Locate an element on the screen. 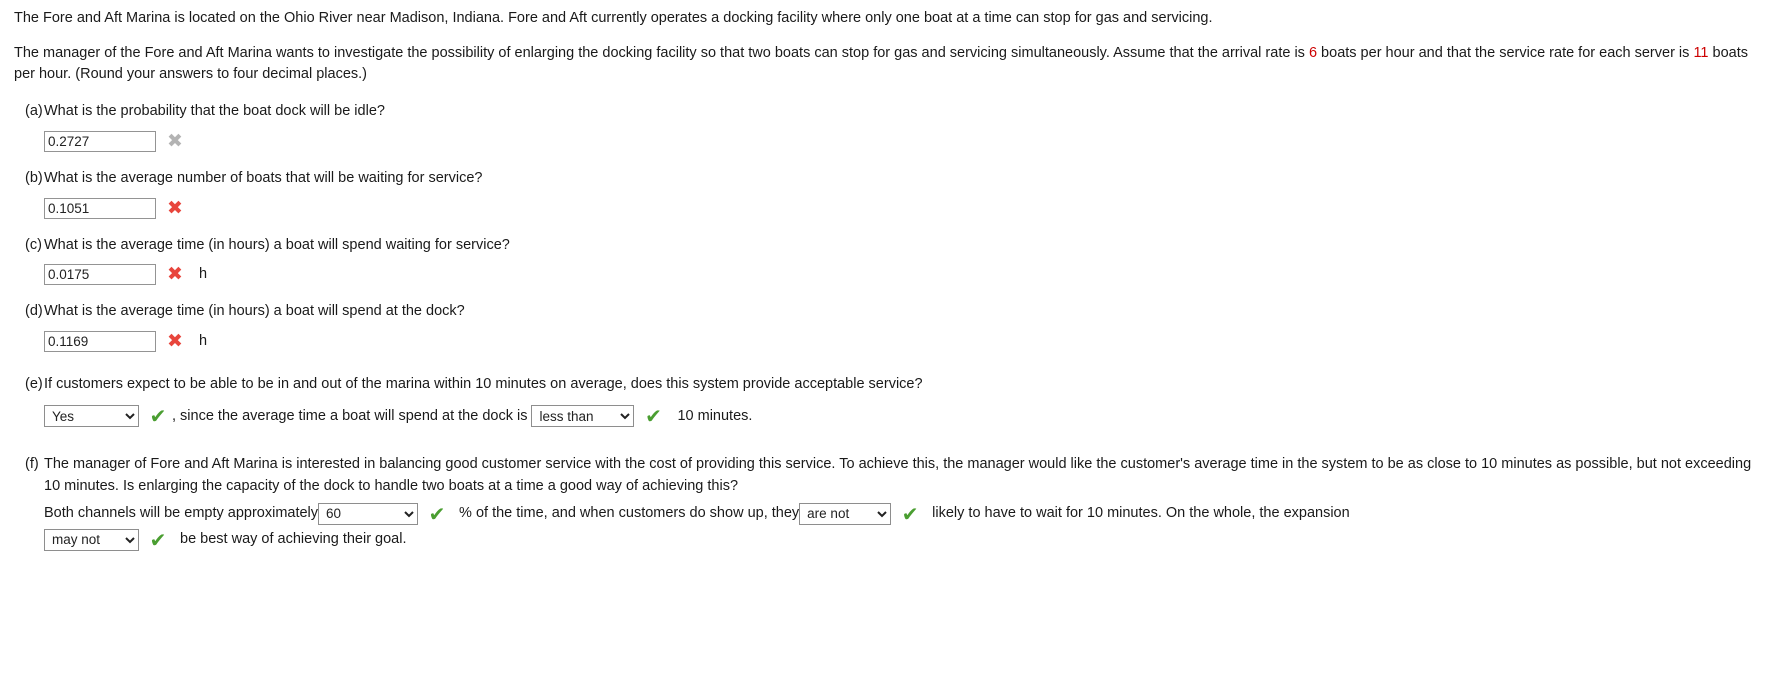  question-f-text-4: be best way of achieving their goal. is located at coordinates (293, 539).